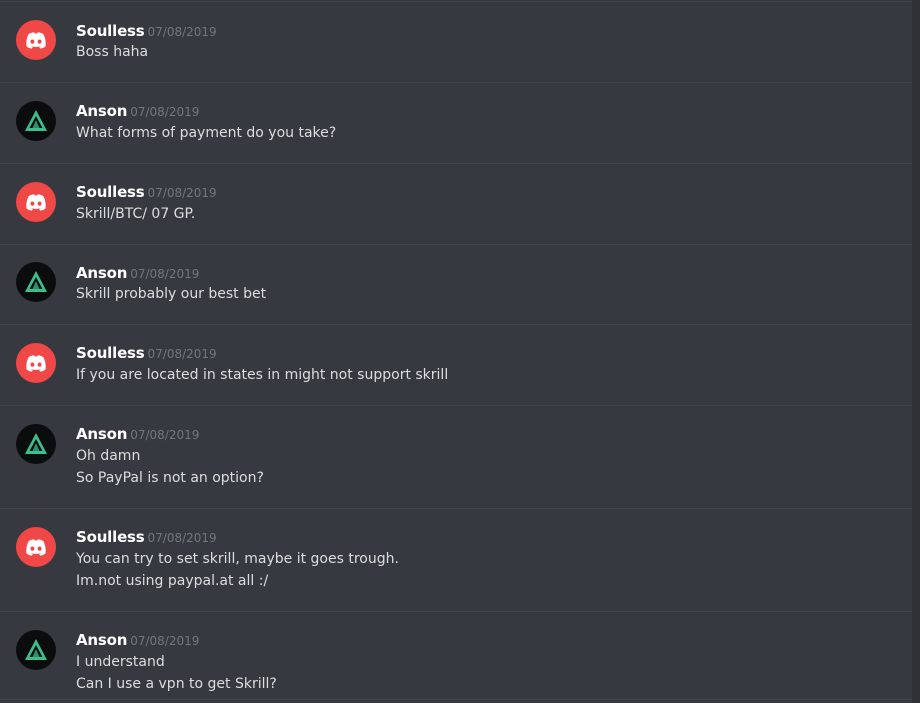 This screenshot has width=920, height=703. I want to click on message-text: Oh damn, so click(108, 456).